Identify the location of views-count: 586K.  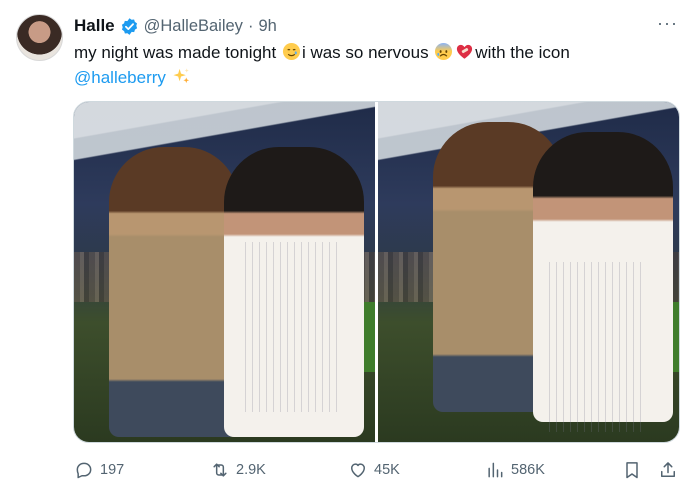
(528, 470).